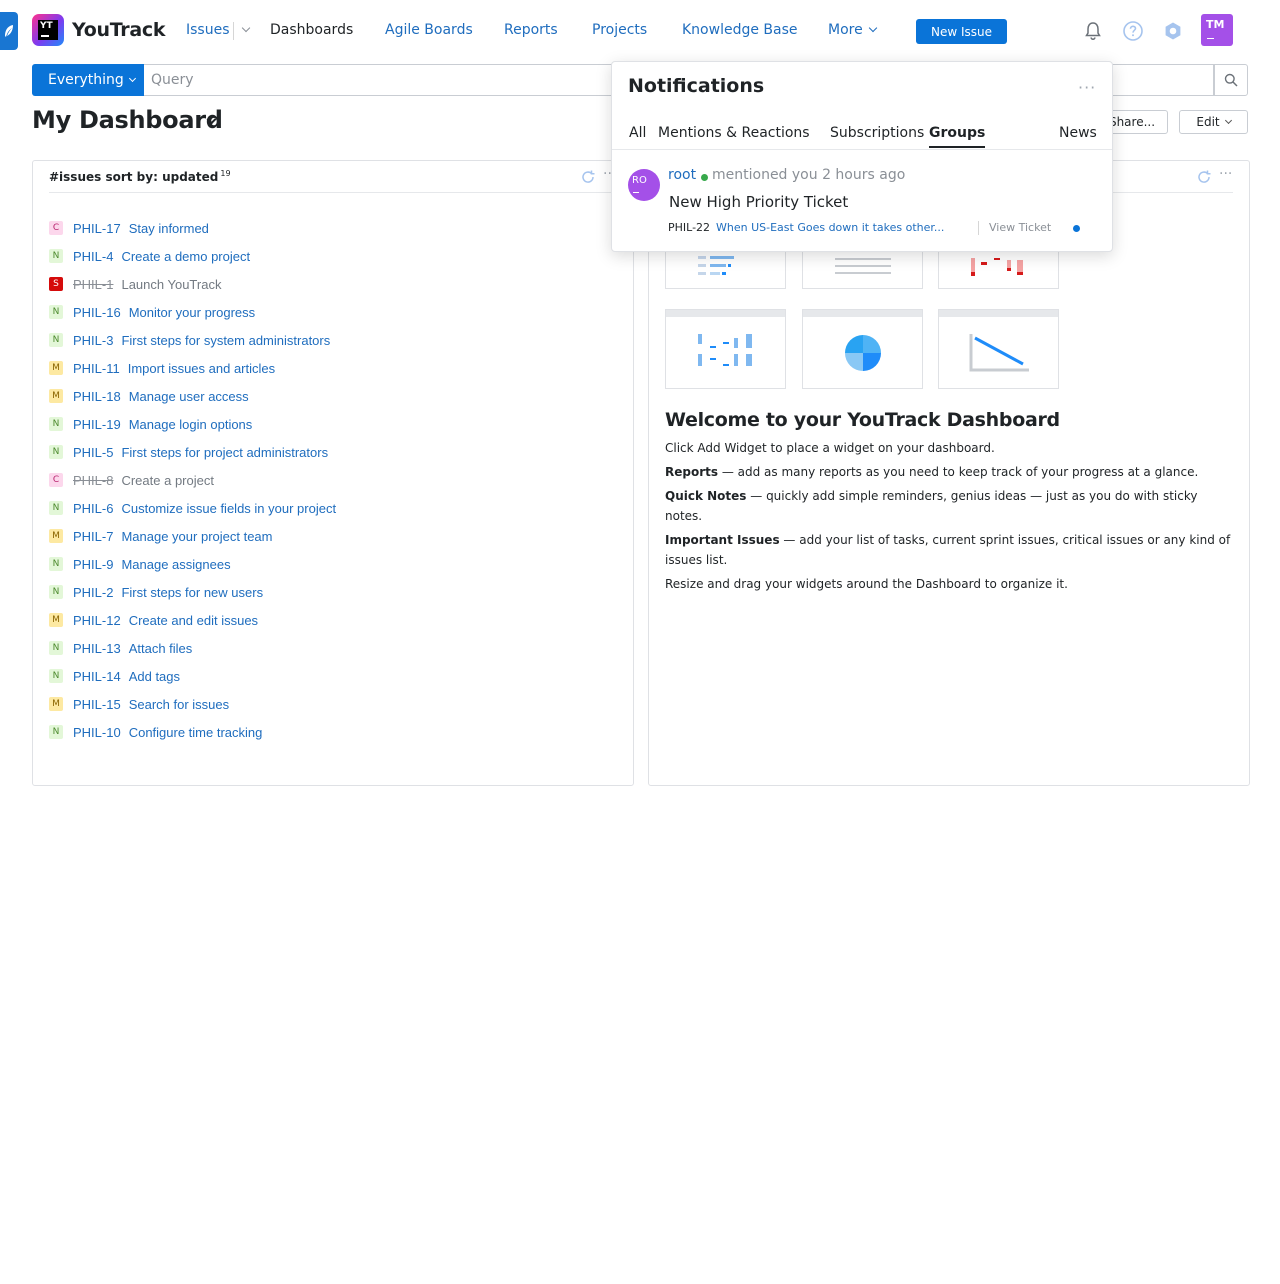  I want to click on chevron-down-icon, so click(872, 28).